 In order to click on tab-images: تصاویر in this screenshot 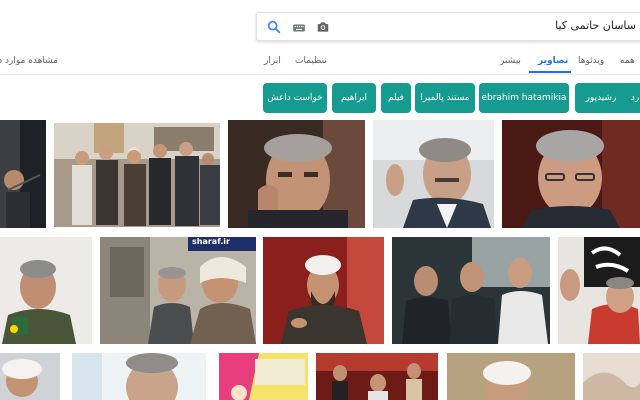, I will do `click(553, 61)`.